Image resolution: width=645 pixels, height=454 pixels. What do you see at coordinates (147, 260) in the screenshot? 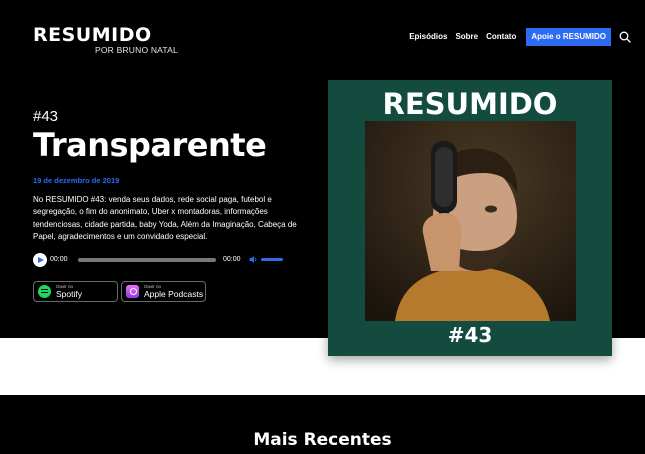
I see `progress-bar` at bounding box center [147, 260].